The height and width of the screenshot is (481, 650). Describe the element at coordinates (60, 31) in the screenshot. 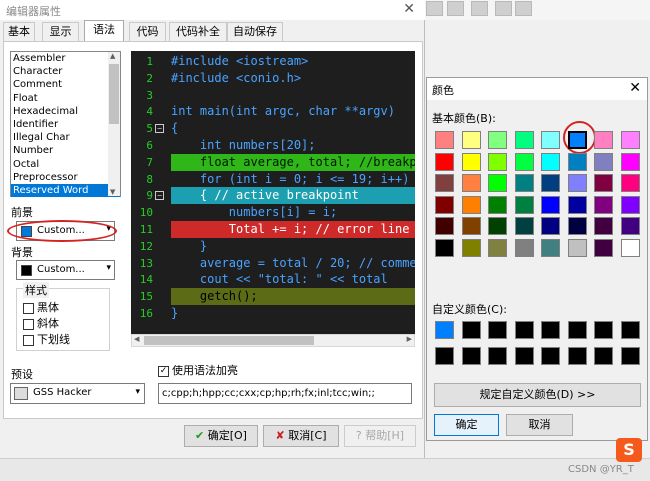

I see `tab-display: 显示` at that location.